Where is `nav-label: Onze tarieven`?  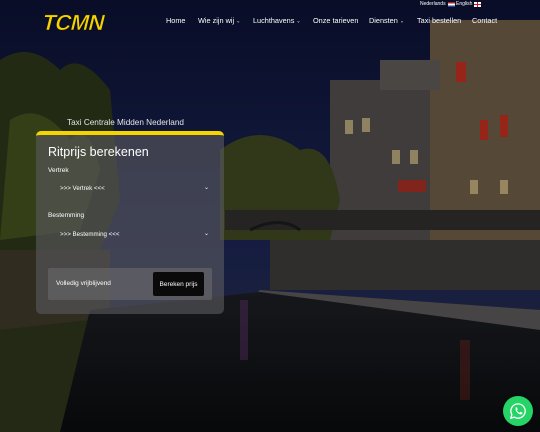 nav-label: Onze tarieven is located at coordinates (336, 20).